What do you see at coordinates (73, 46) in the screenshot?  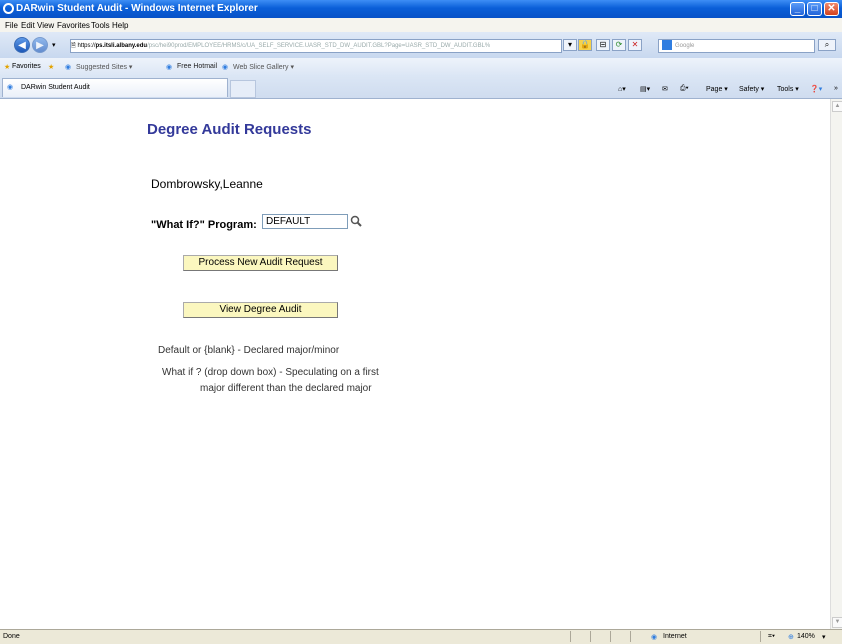 I see `page-icon: 🗎` at bounding box center [73, 46].